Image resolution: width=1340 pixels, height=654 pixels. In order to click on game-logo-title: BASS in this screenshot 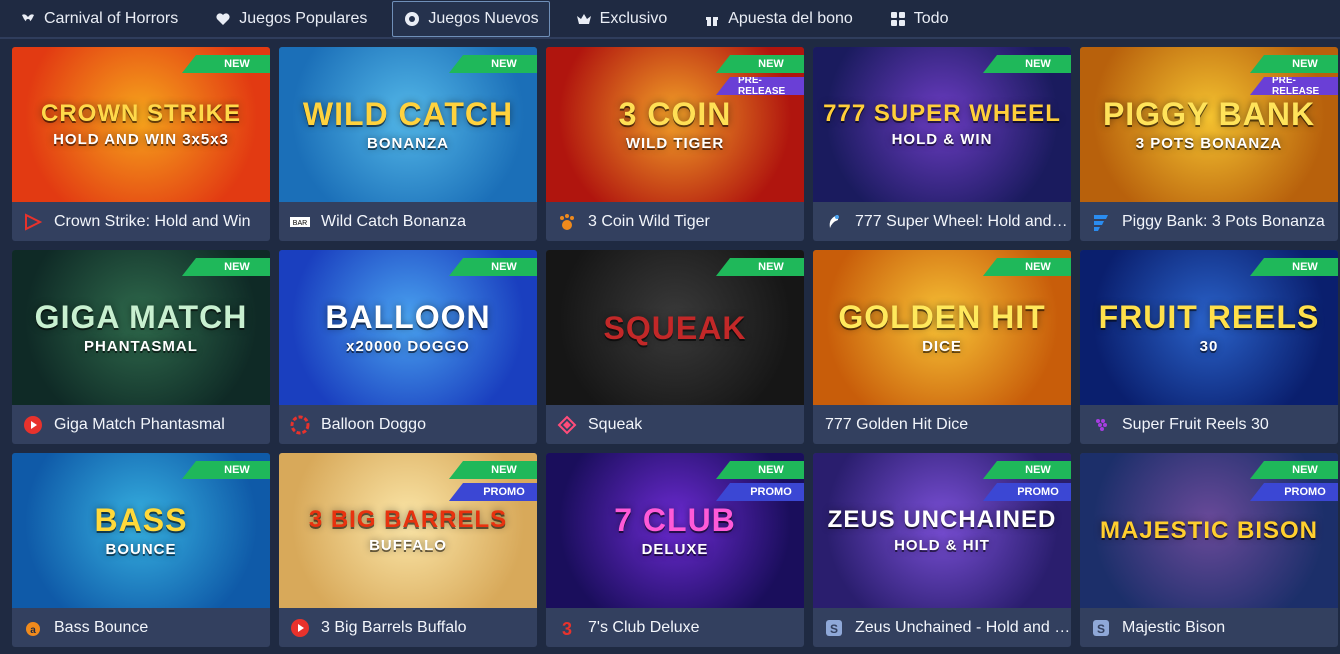, I will do `click(141, 520)`.